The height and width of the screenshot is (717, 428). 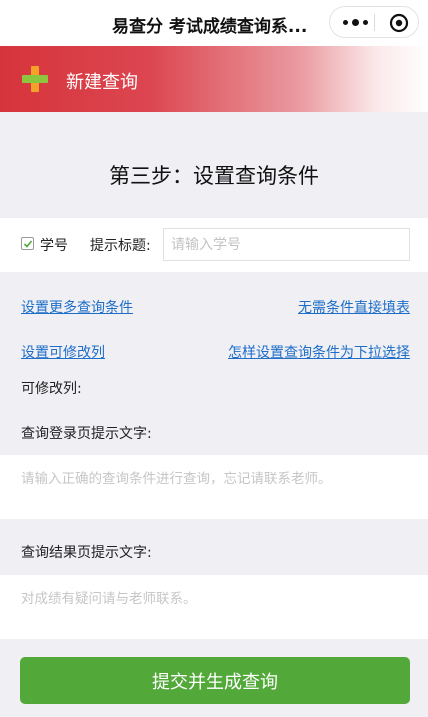 What do you see at coordinates (102, 82) in the screenshot?
I see `banner-label: 新建查询` at bounding box center [102, 82].